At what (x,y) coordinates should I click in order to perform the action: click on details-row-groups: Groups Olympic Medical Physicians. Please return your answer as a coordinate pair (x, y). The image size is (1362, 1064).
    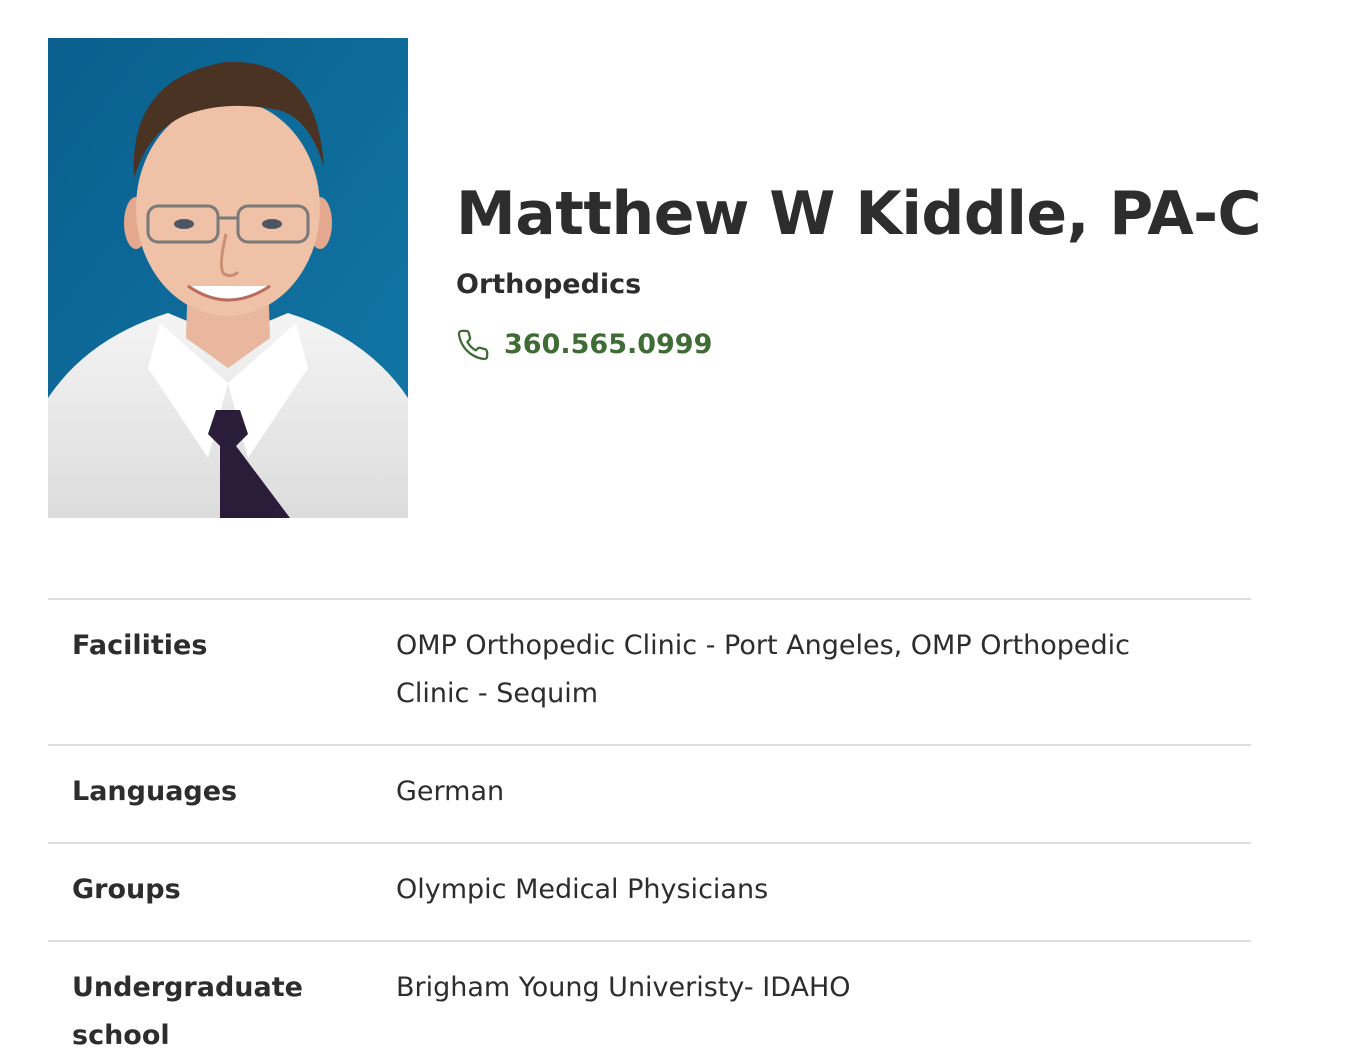
    Looking at the image, I should click on (649, 893).